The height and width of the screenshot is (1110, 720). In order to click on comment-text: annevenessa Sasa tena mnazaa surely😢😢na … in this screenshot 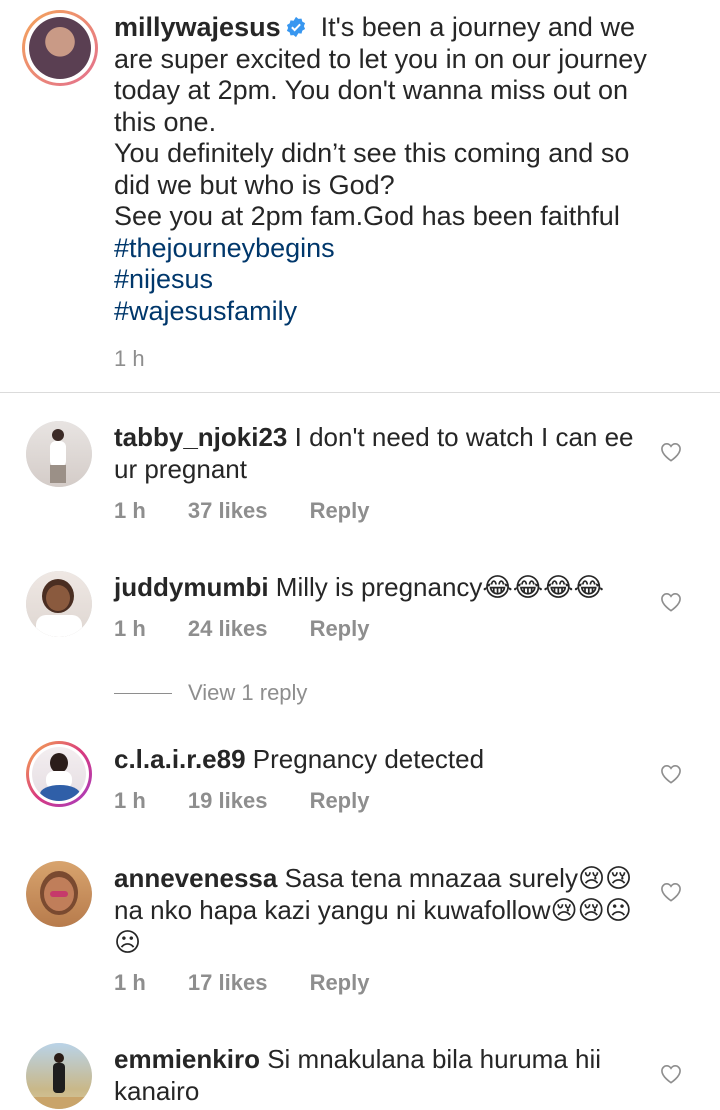, I will do `click(379, 910)`.